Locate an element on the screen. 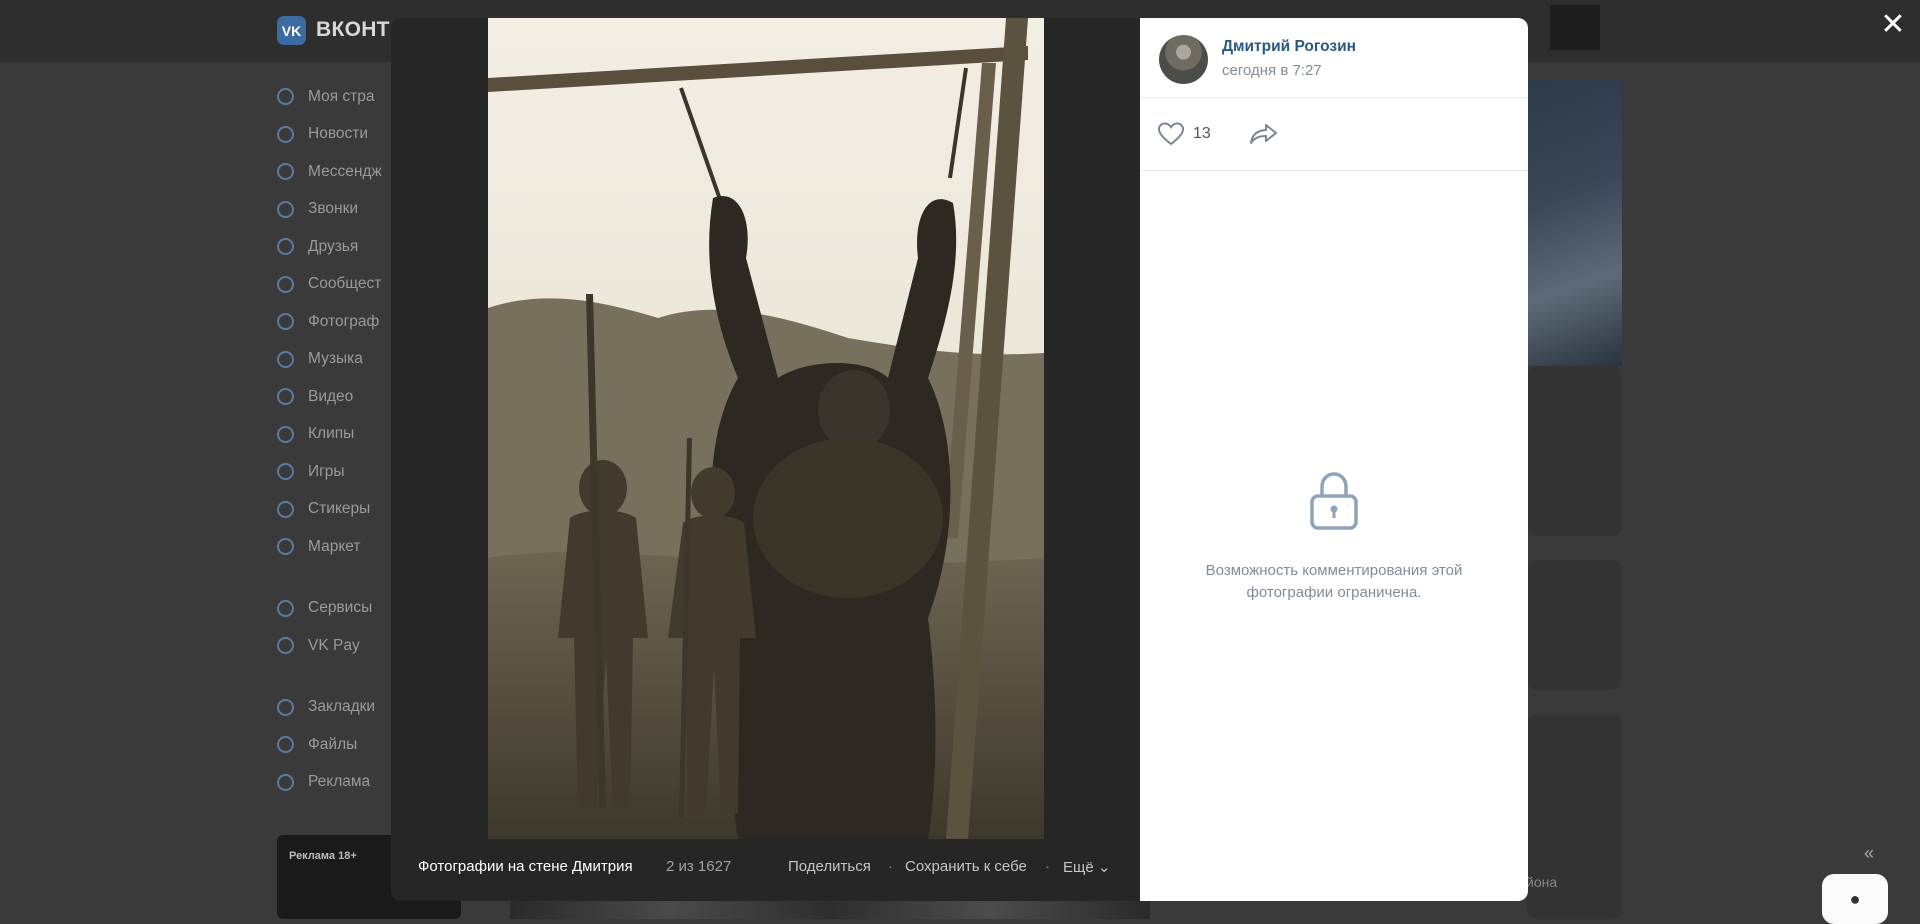  sidebar-item-vkpay: VK Pay is located at coordinates (337, 646).